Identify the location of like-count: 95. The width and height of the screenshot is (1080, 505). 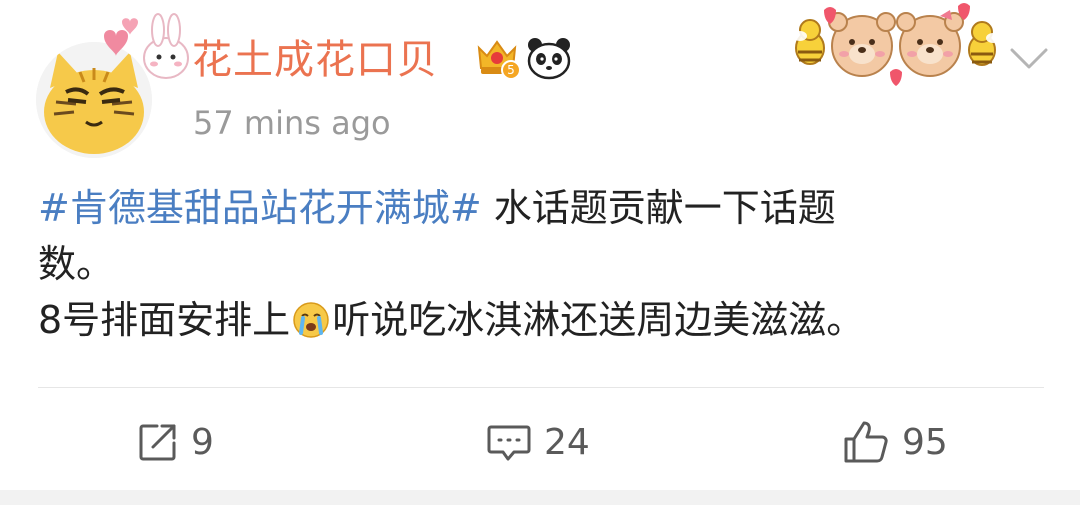
(925, 442).